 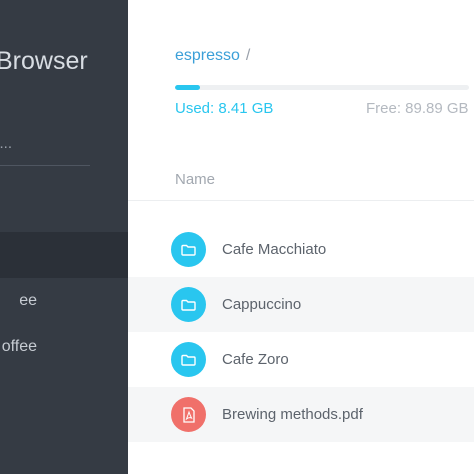 I want to click on sidebar-item-label: offee, so click(x=19, y=346).